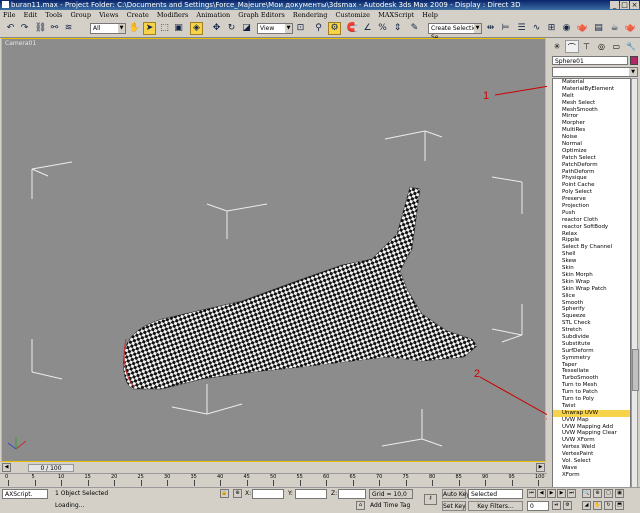  I want to click on schematic-view-icon: ⊞, so click(551, 28).